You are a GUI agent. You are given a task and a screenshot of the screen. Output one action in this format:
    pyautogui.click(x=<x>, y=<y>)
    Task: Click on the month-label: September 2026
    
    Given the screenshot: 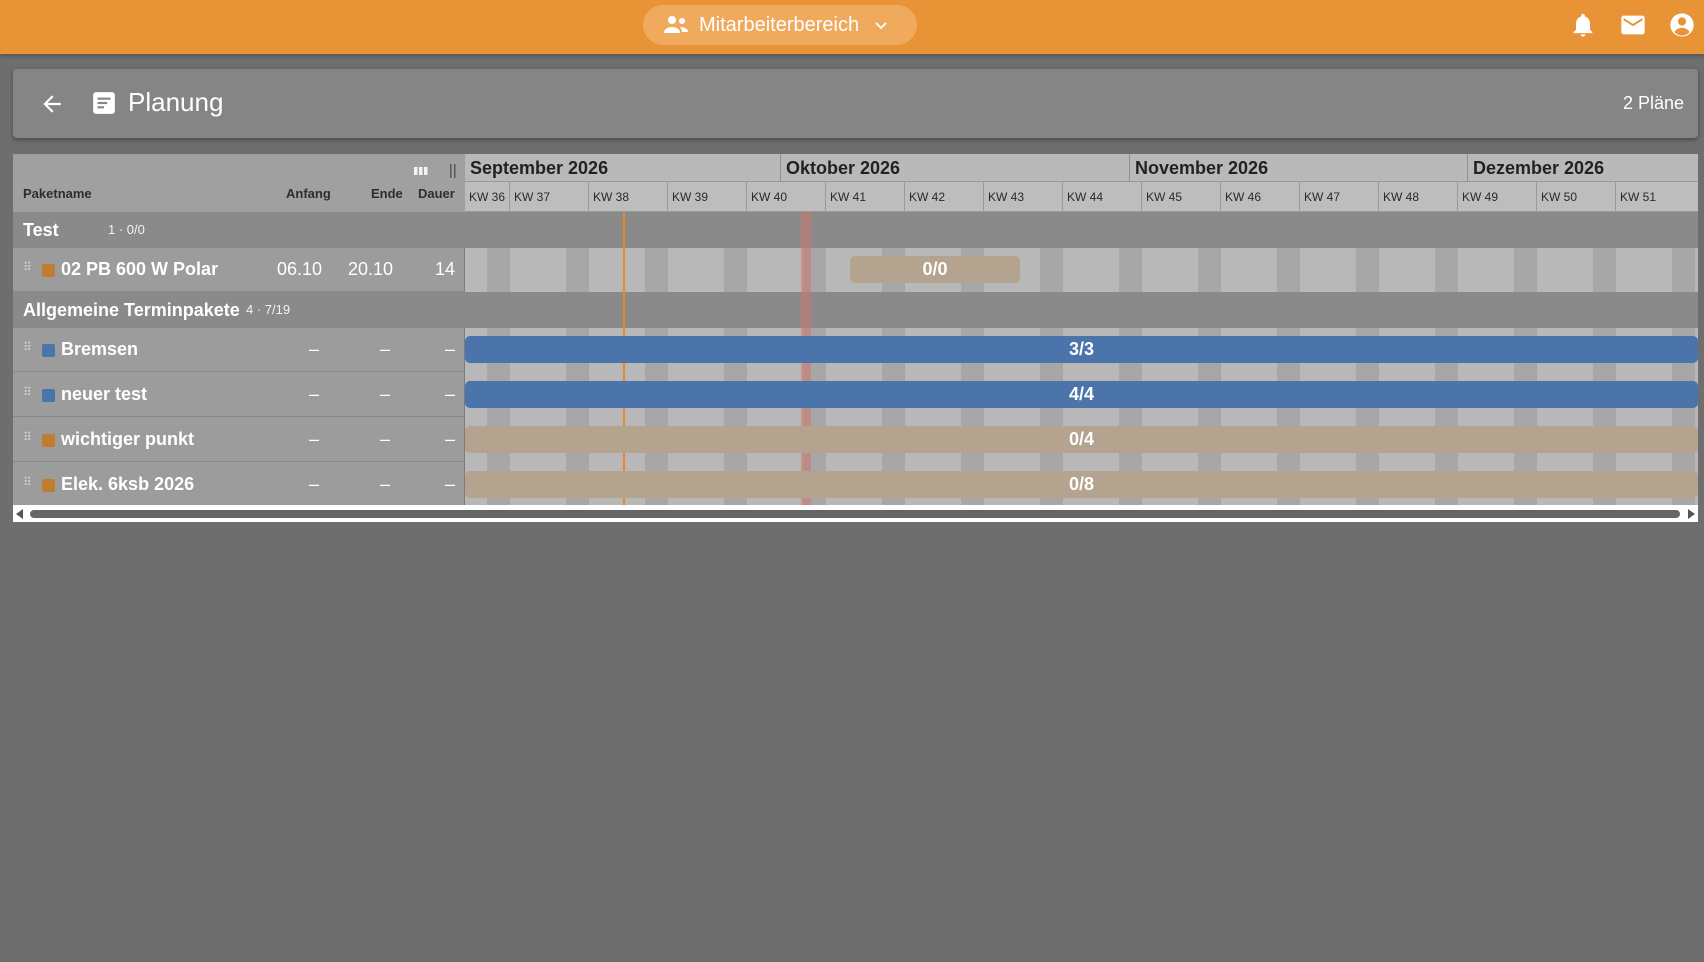 What is the action you would take?
    pyautogui.click(x=539, y=168)
    